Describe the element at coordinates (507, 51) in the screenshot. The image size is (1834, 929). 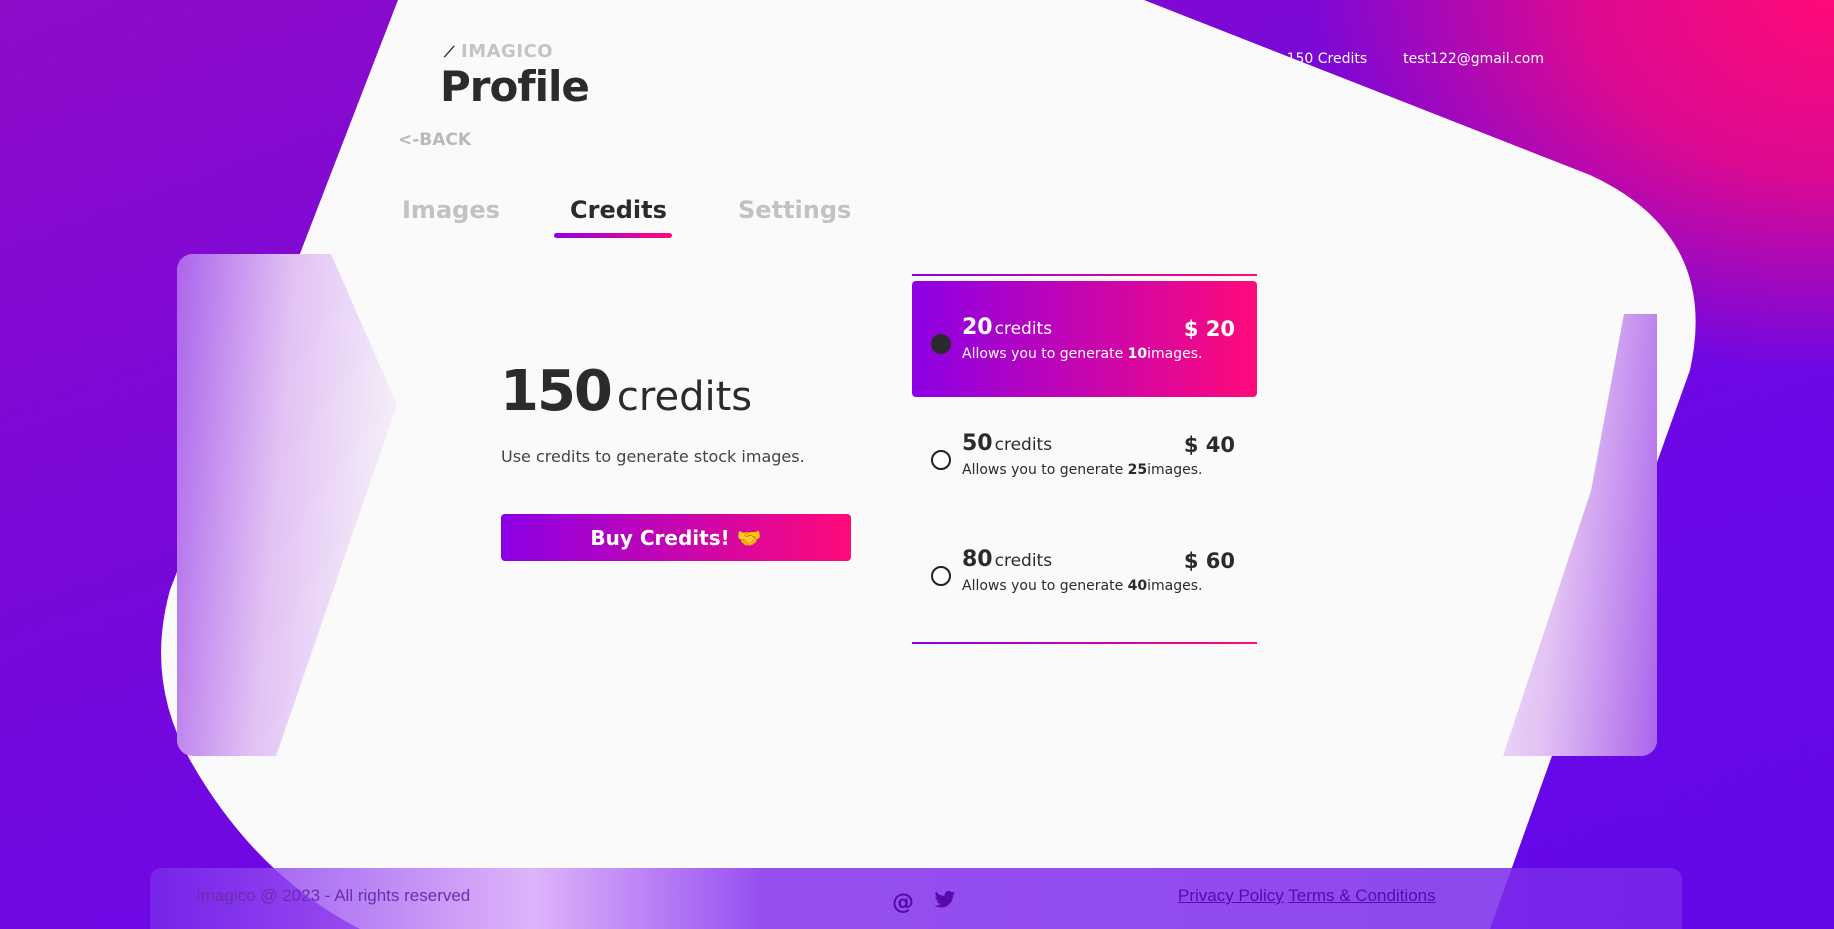
I see `brand-name: IMAGICO` at that location.